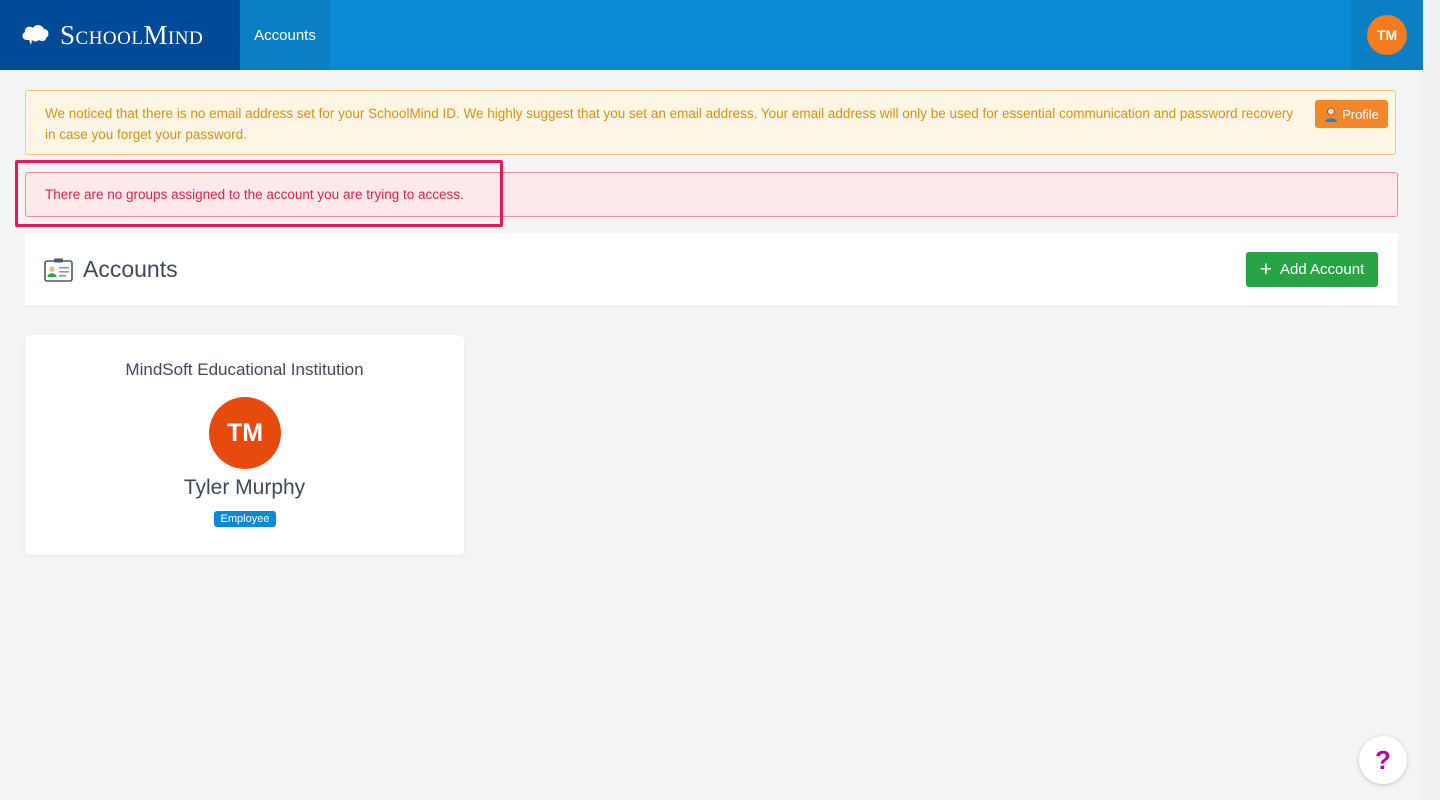 Image resolution: width=1440 pixels, height=800 pixels. I want to click on scrollbar, so click(1431, 400).